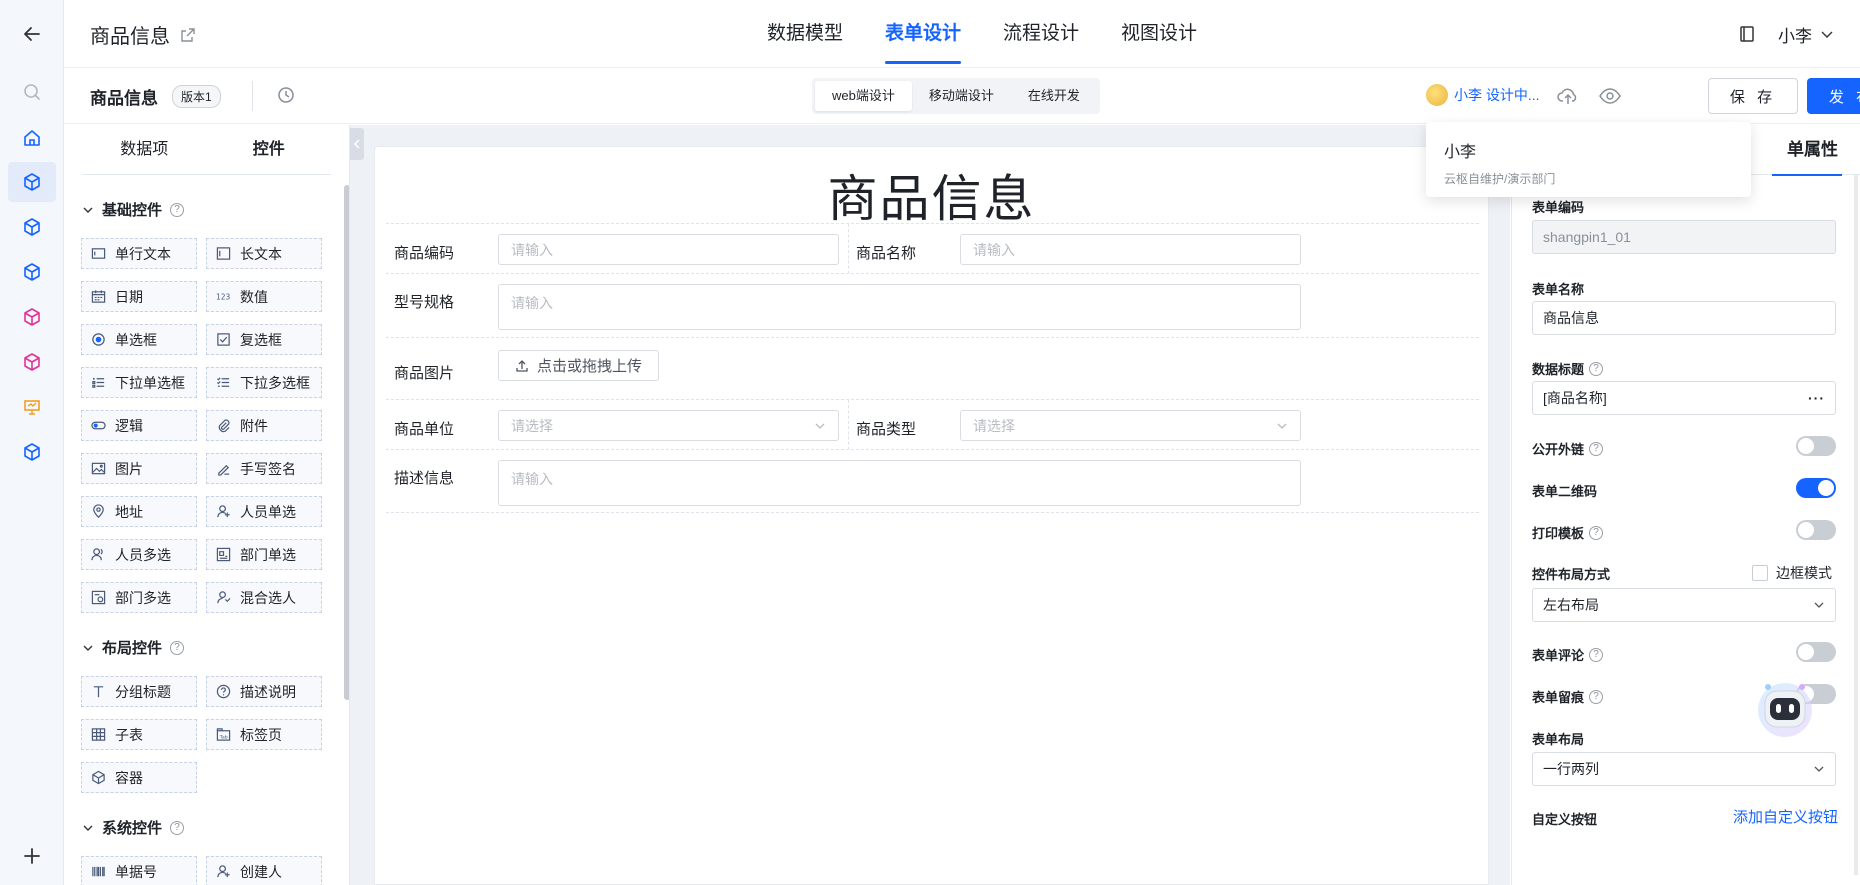  Describe the element at coordinates (188, 35) in the screenshot. I see `external-link-icon` at that location.